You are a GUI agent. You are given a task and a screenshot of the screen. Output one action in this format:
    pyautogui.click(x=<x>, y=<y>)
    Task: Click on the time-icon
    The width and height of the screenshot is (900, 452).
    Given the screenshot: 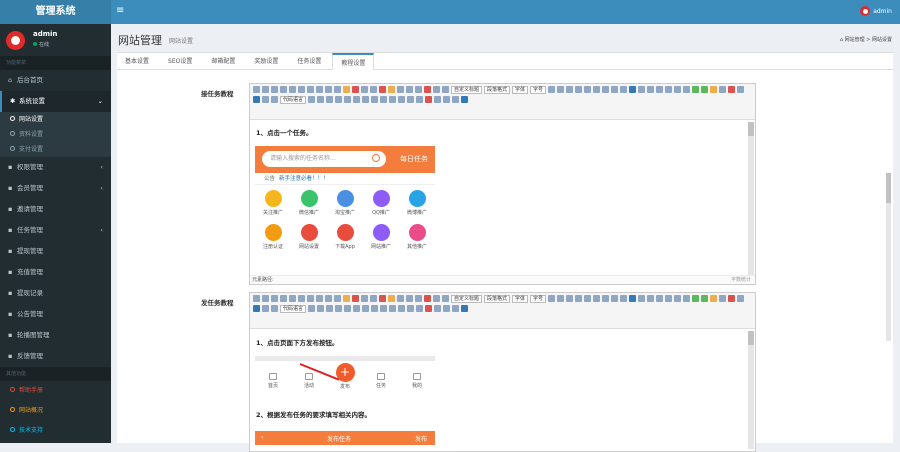 What is the action you would take?
    pyautogui.click(x=357, y=308)
    